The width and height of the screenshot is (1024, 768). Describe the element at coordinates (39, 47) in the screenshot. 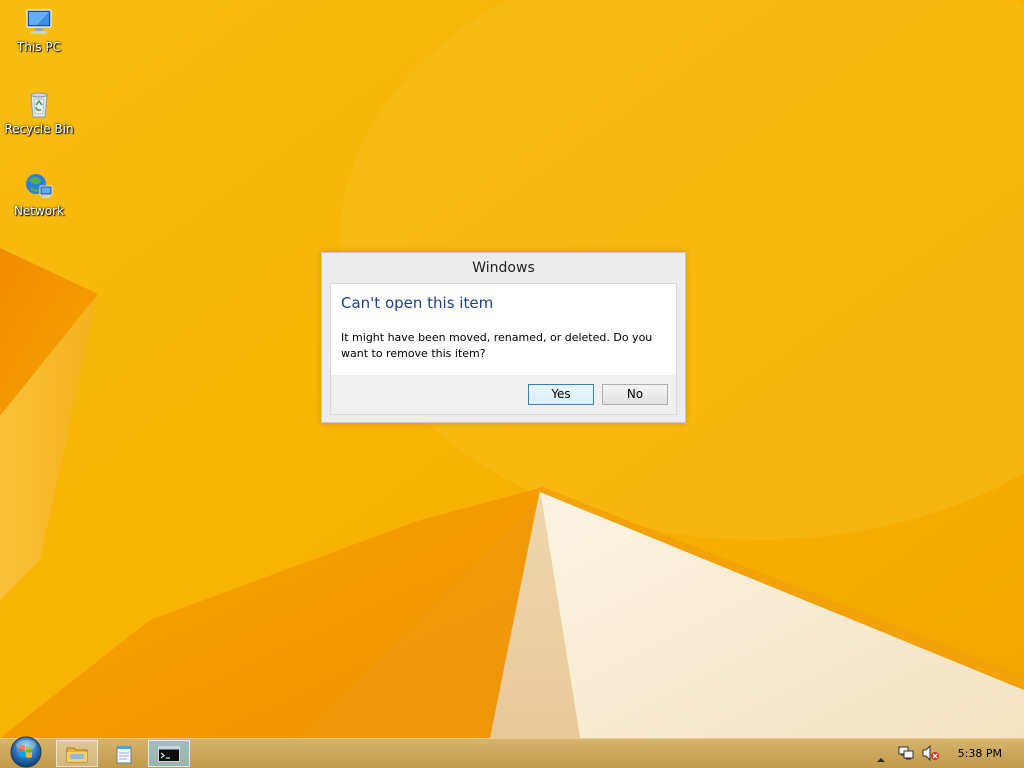

I see `desktop-icon-label: This PC` at that location.